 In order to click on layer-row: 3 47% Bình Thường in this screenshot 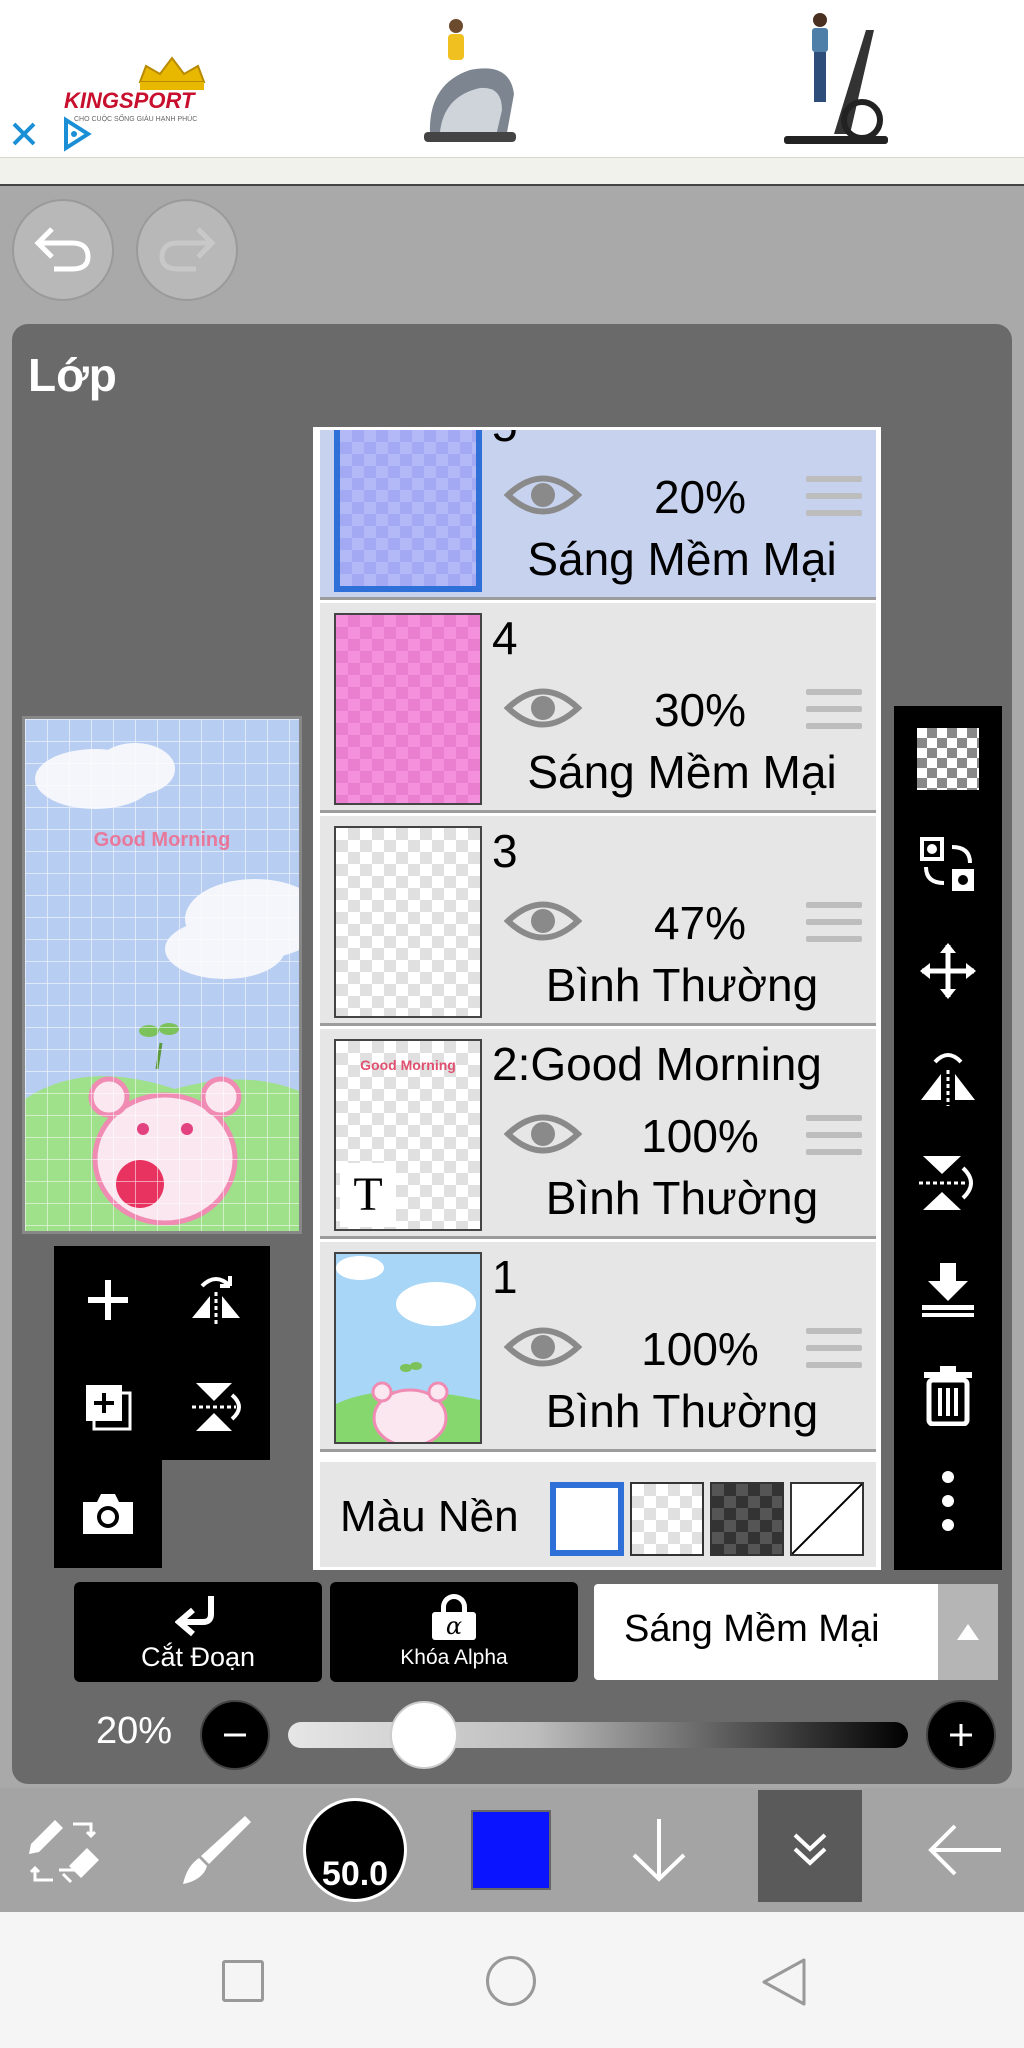, I will do `click(598, 921)`.